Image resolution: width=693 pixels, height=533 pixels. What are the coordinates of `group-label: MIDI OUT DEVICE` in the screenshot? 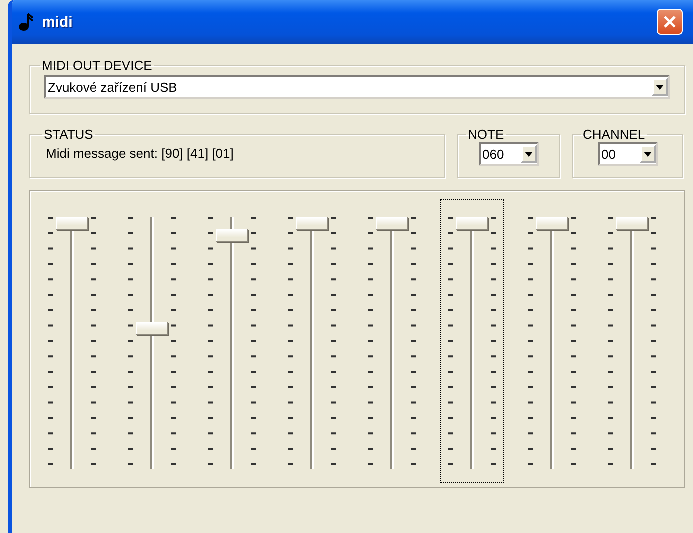 It's located at (97, 65).